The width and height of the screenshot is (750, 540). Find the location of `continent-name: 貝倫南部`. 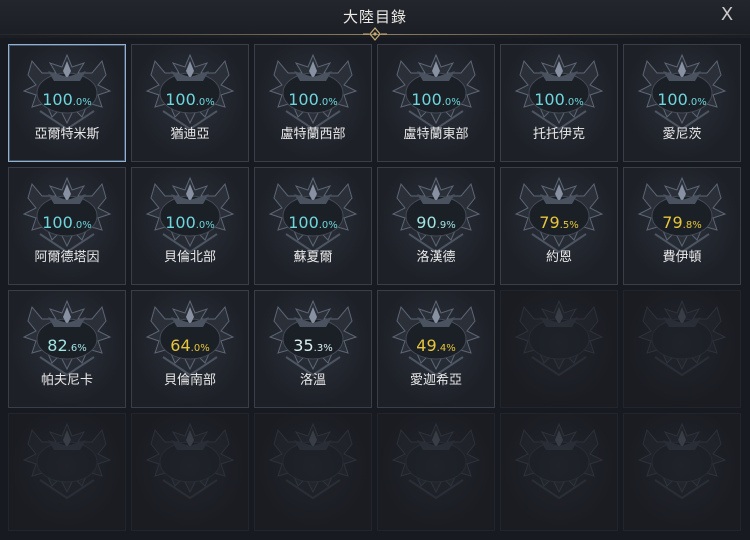

continent-name: 貝倫南部 is located at coordinates (189, 380).